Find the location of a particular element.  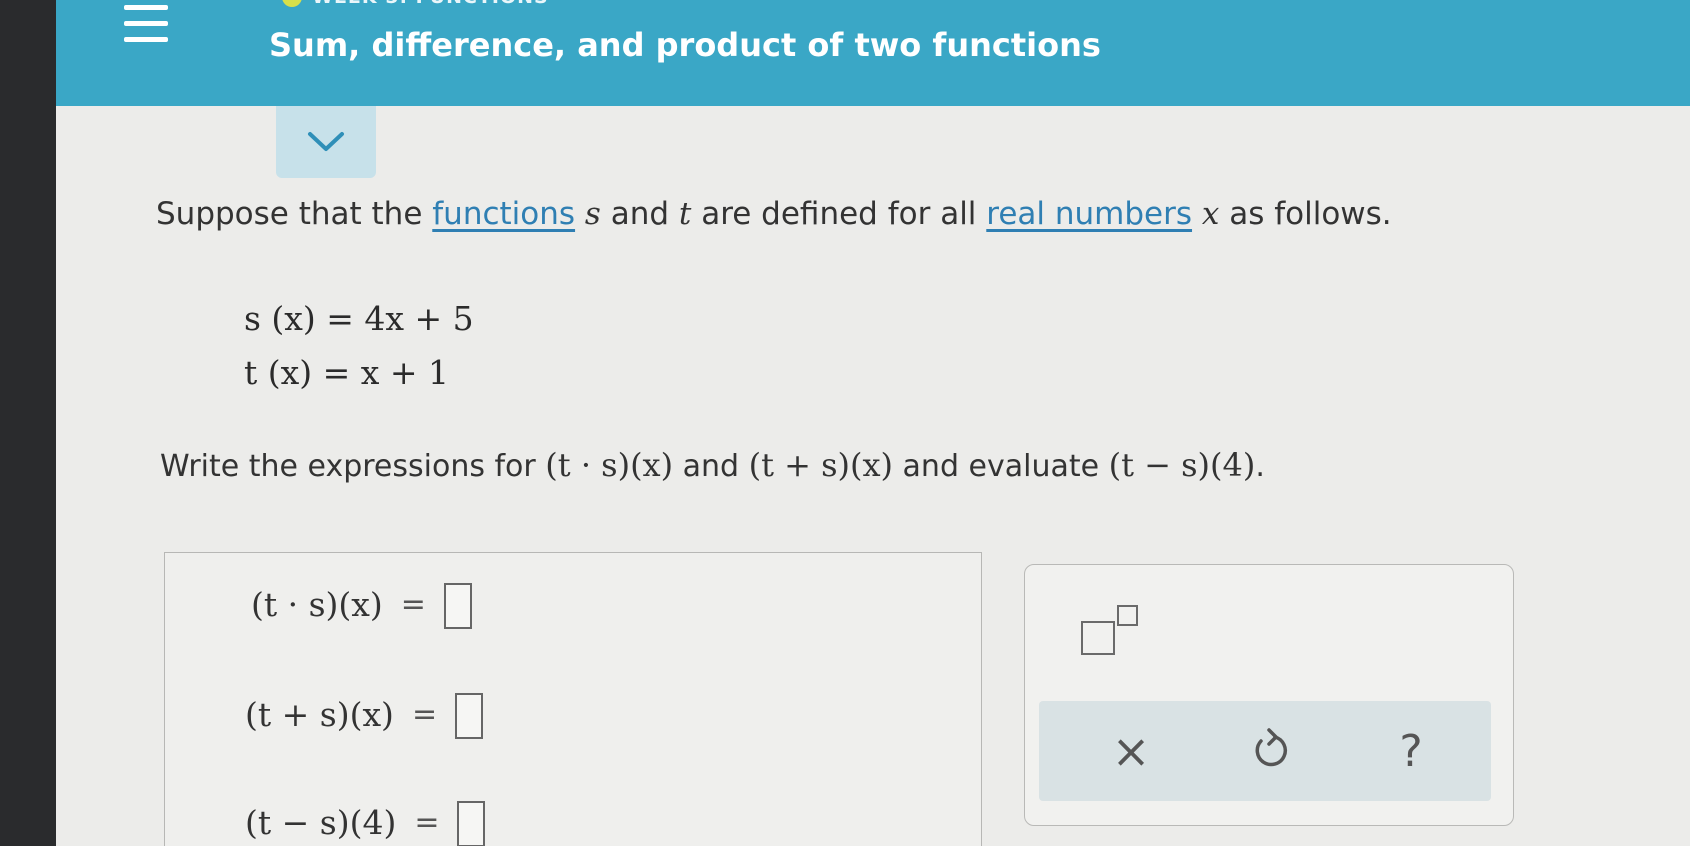

var-x: x is located at coordinates (1210, 214).